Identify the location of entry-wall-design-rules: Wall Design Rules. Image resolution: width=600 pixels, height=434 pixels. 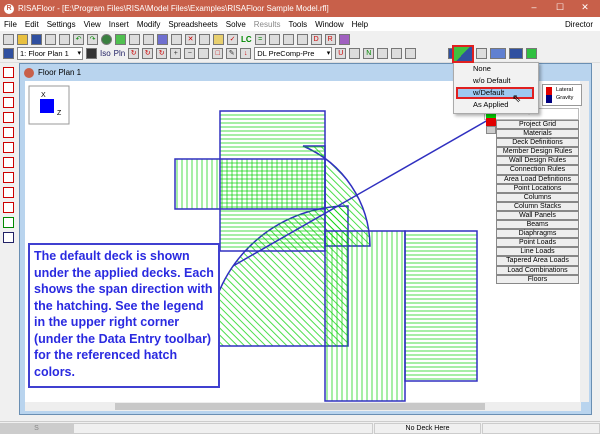
(537, 161).